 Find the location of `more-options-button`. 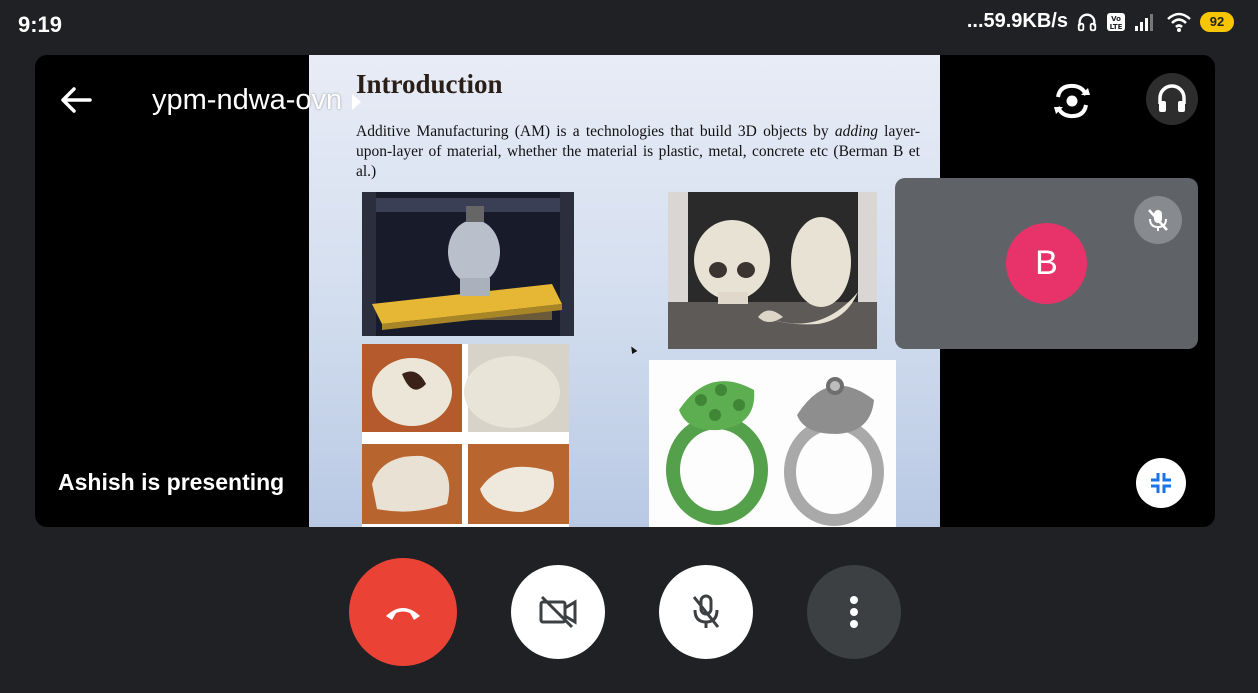

more-options-button is located at coordinates (854, 612).